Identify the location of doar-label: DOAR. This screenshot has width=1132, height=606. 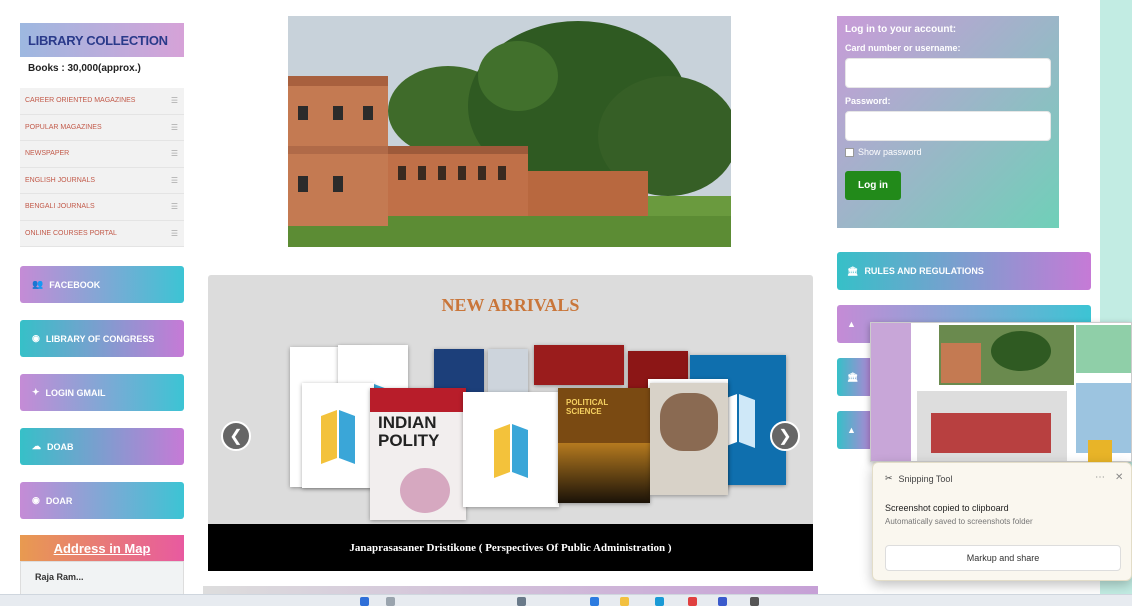
(59, 500).